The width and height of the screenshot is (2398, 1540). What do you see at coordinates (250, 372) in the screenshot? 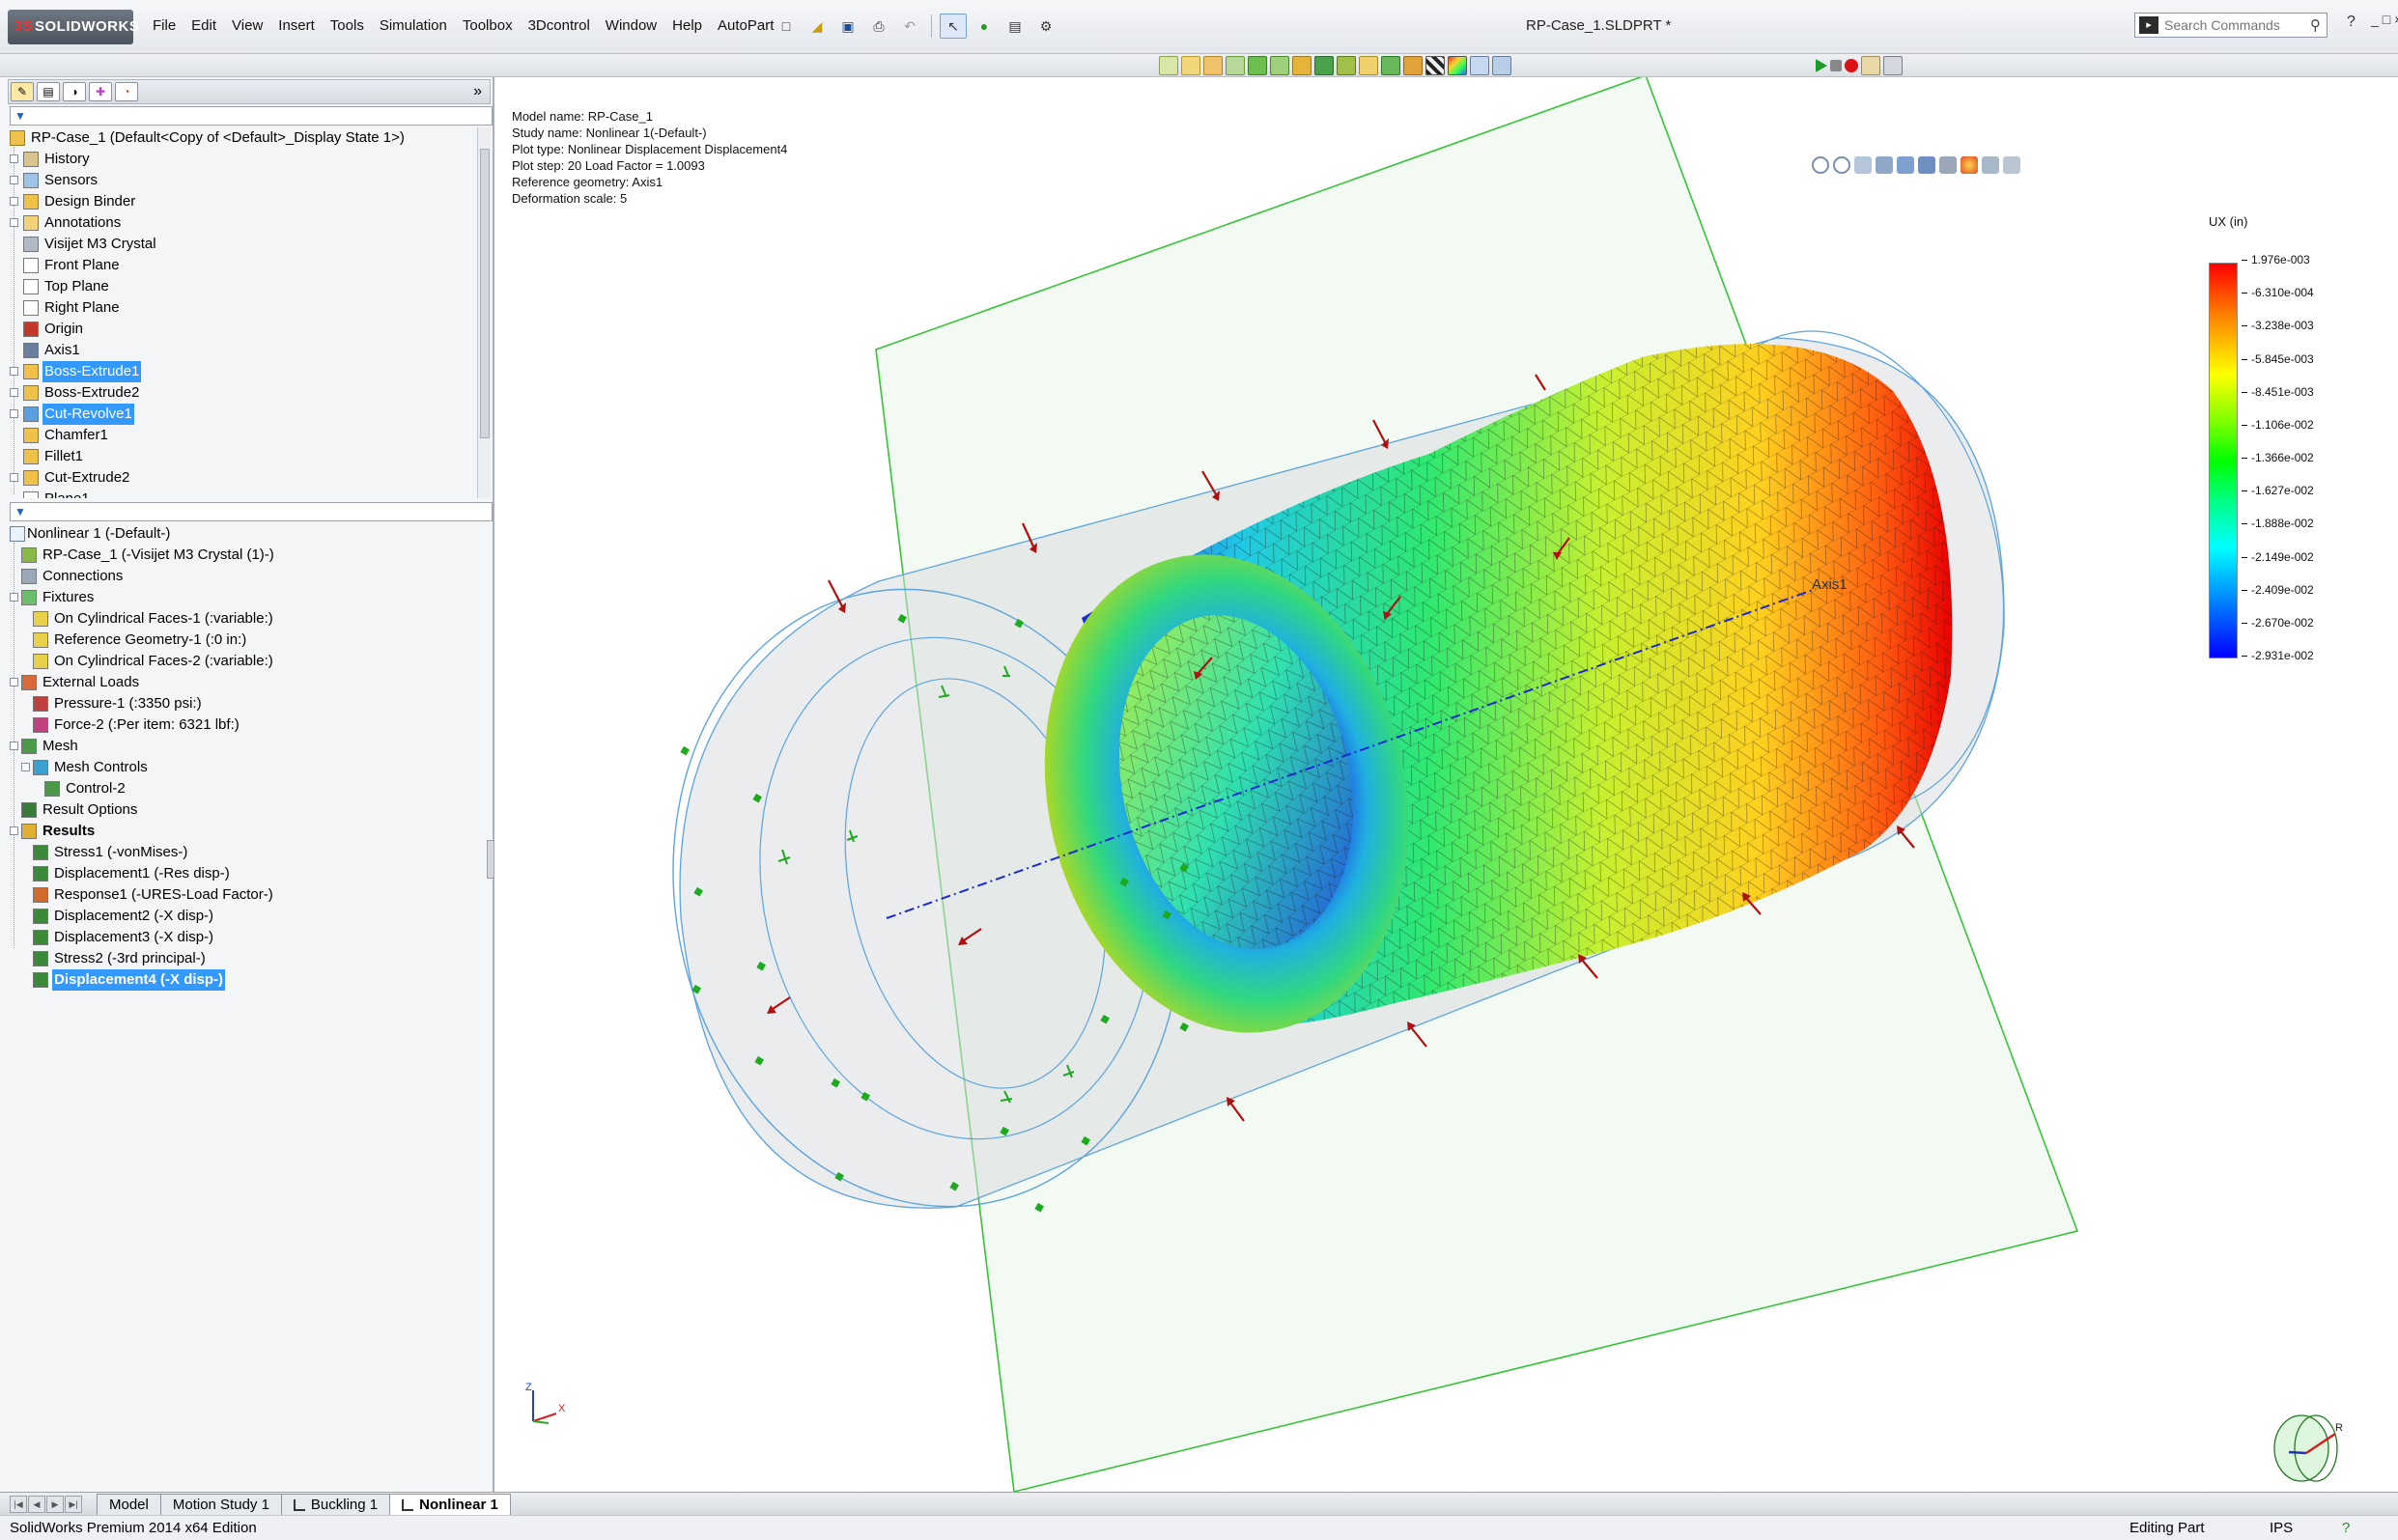
I see `feature-tree-item: Boss-Extrude1` at bounding box center [250, 372].